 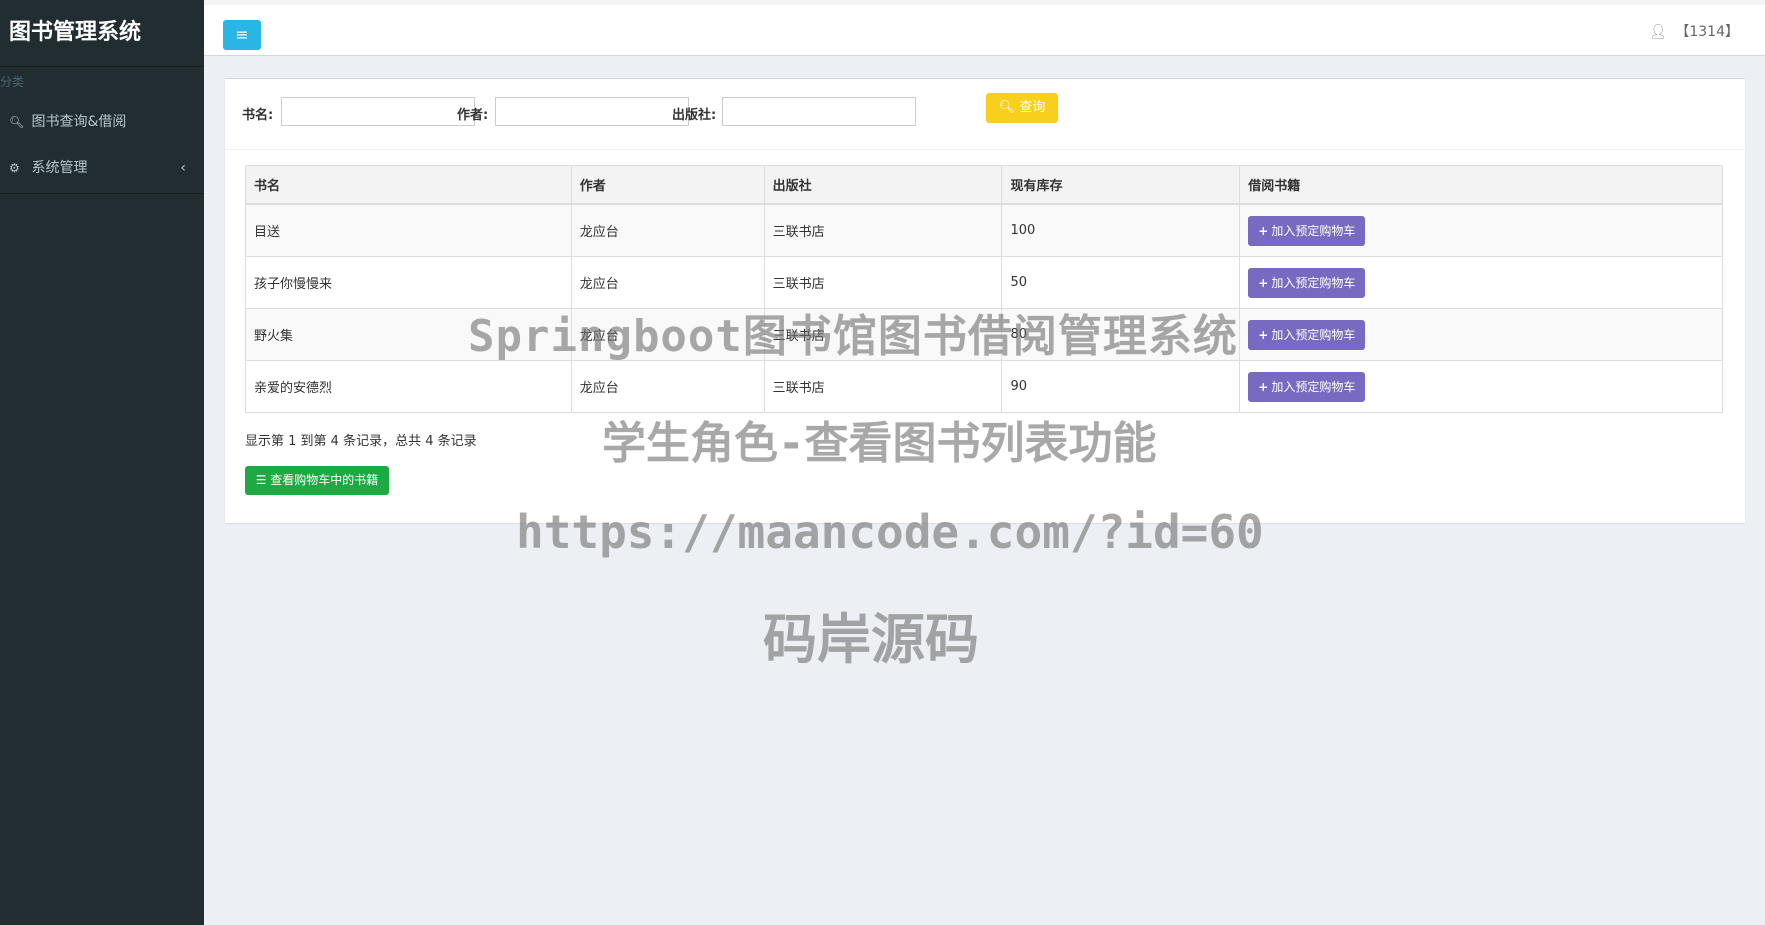 I want to click on search-bar: 书名: 作者: 出版社: 🔍︎ 查询, so click(x=985, y=114).